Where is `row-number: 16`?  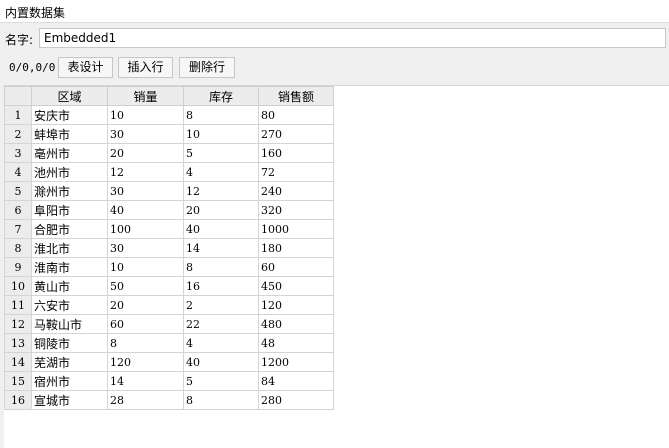 row-number: 16 is located at coordinates (18, 400).